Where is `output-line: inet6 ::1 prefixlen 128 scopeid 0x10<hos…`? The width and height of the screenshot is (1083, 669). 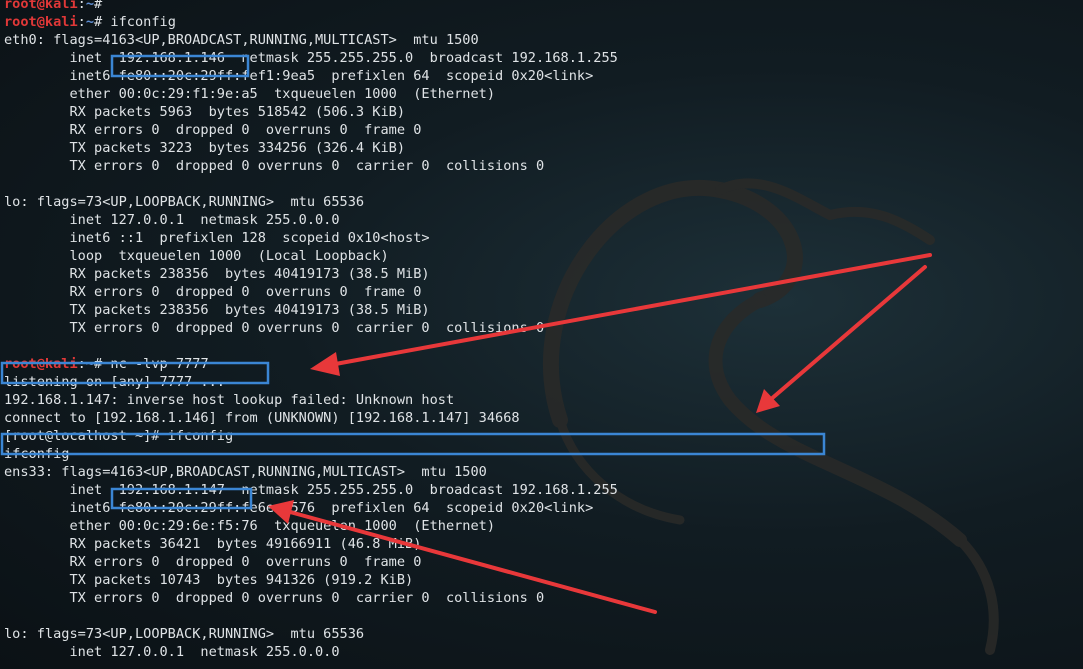 output-line: inet6 ::1 prefixlen 128 scopeid 0x10<hos… is located at coordinates (311, 238).